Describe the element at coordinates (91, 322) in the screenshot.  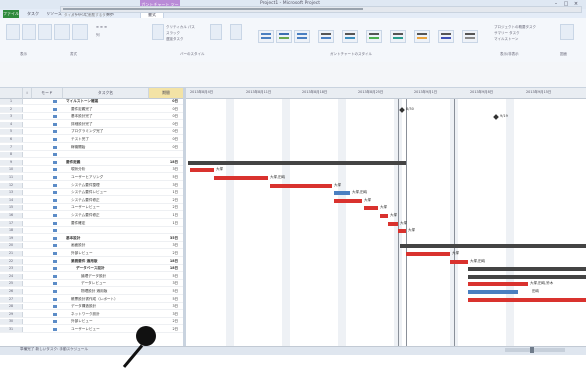
I see `table-row: 30 外部レビュー 2日` at that location.